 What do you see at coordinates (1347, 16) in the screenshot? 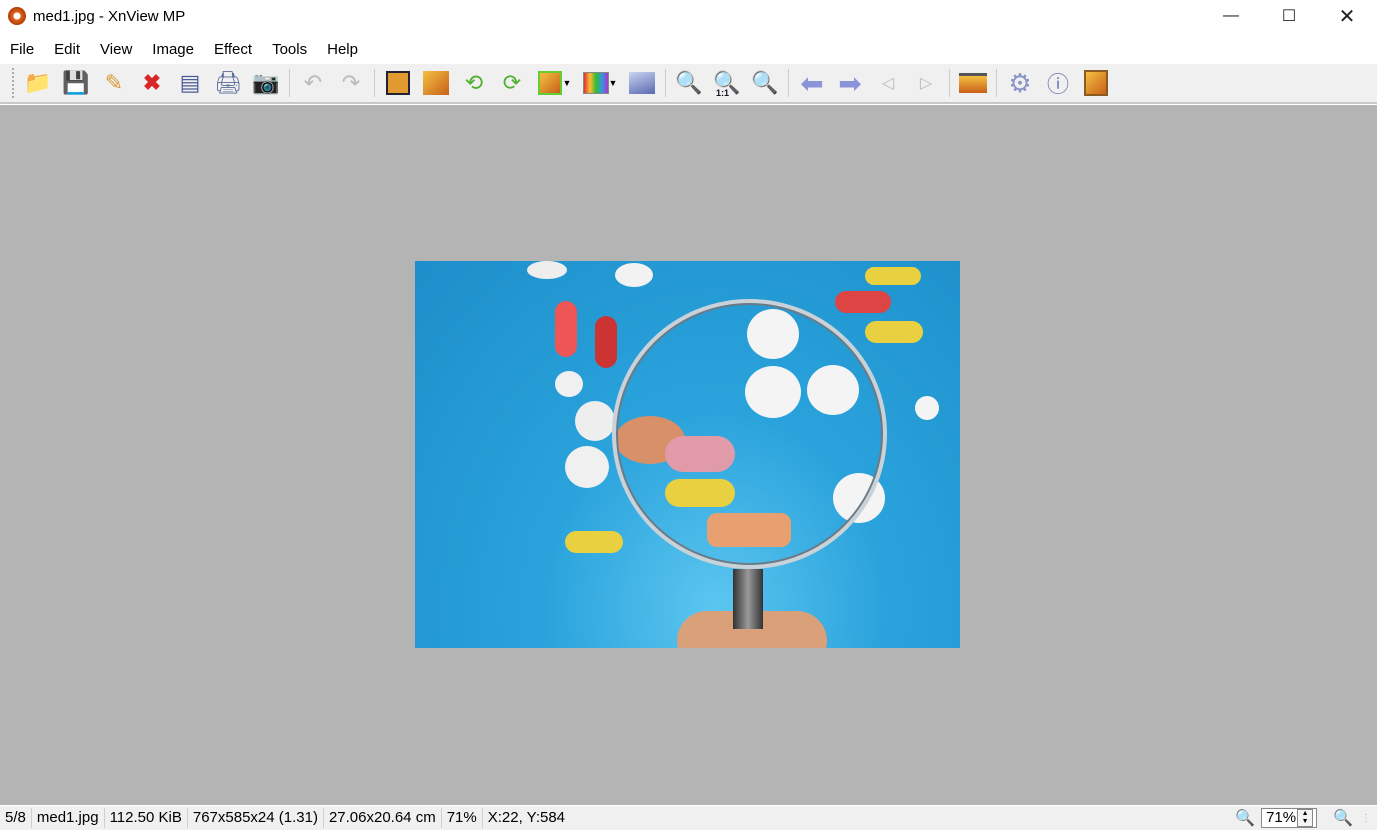
I see `close-button: ✕` at bounding box center [1347, 16].